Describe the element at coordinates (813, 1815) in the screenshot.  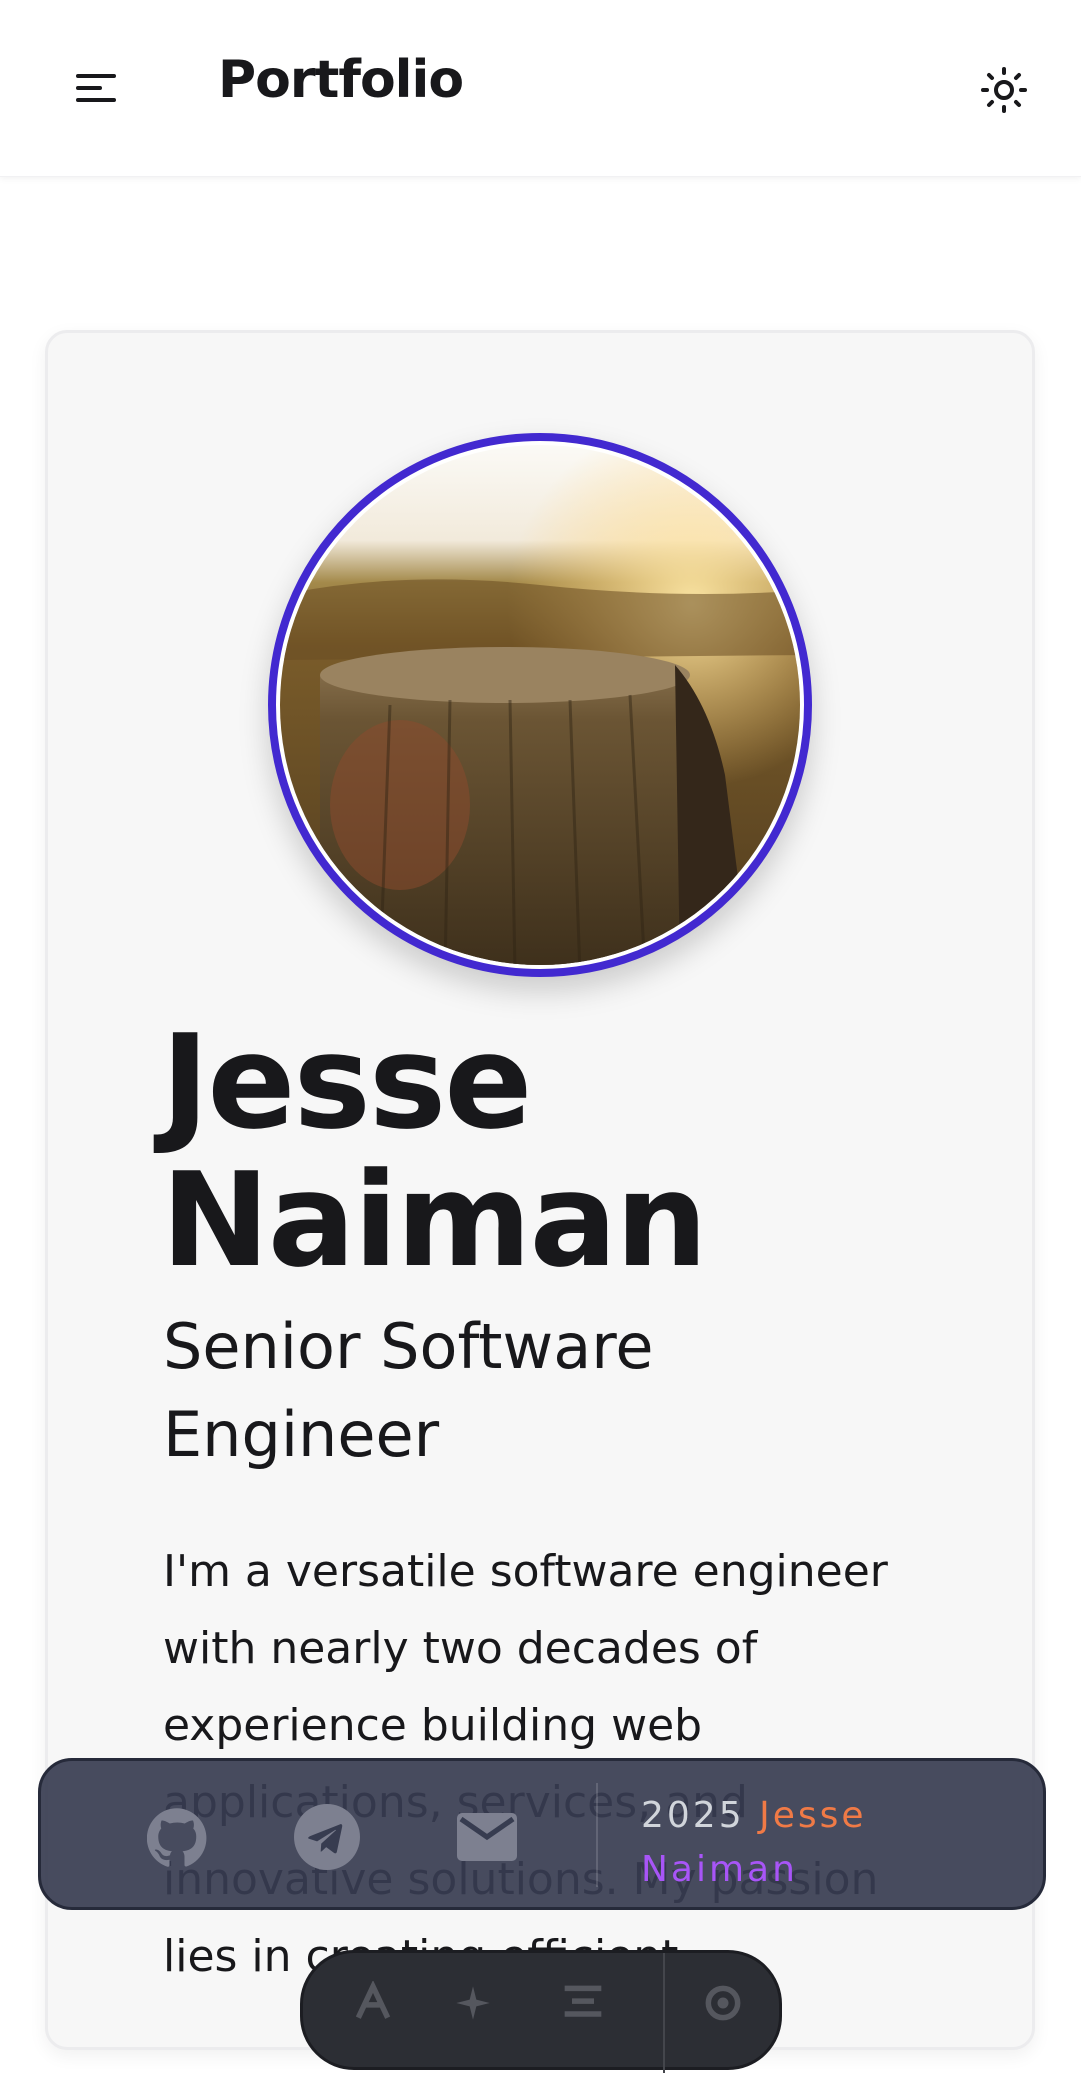
I see `copyright-first-name: Jesse` at that location.